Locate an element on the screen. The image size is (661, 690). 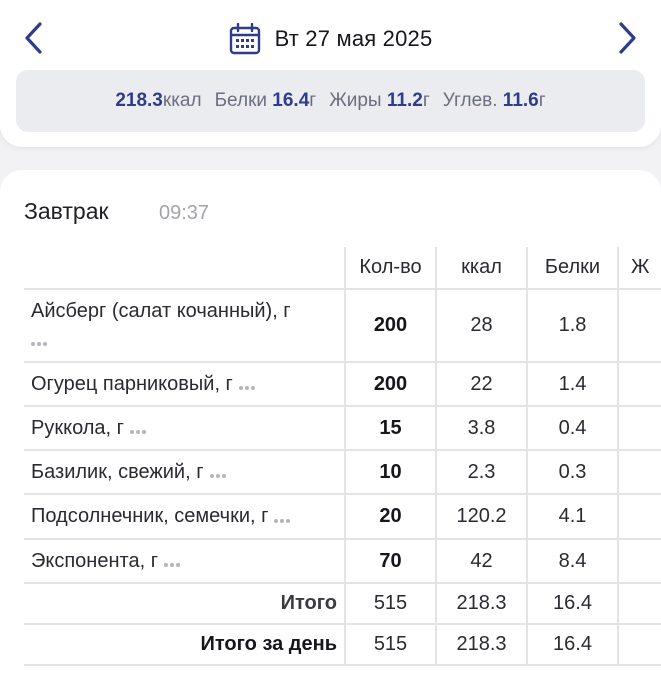
food-kcal: 120.2 is located at coordinates (482, 517).